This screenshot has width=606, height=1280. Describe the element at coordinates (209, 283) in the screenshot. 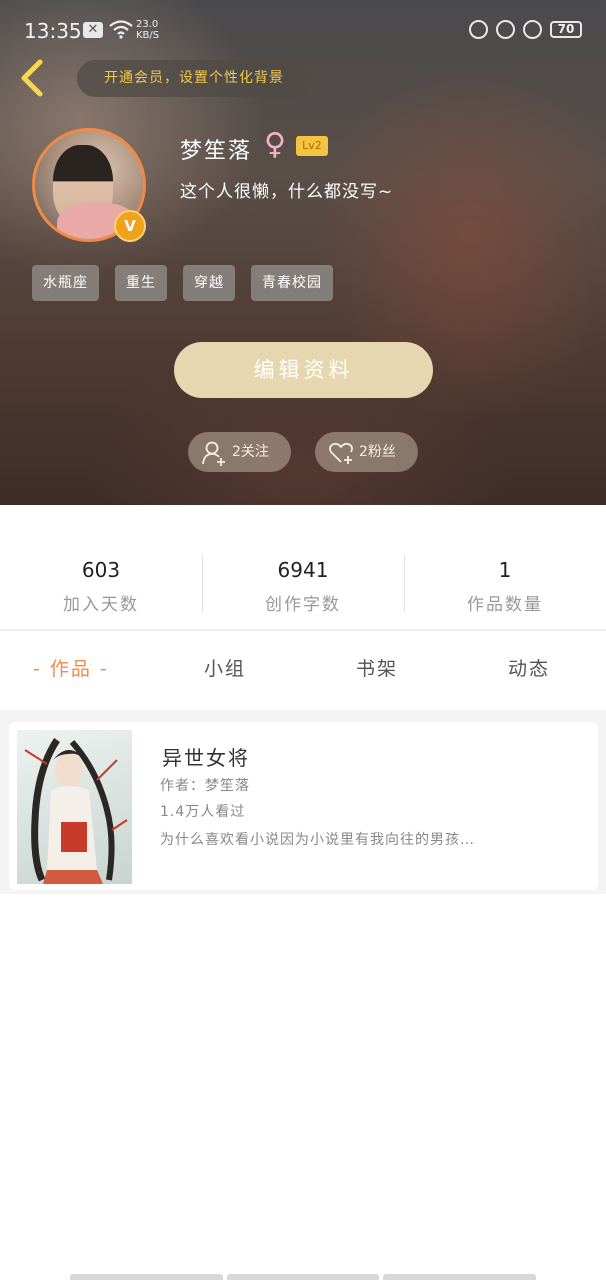

I see `tag-item: 穿越` at that location.